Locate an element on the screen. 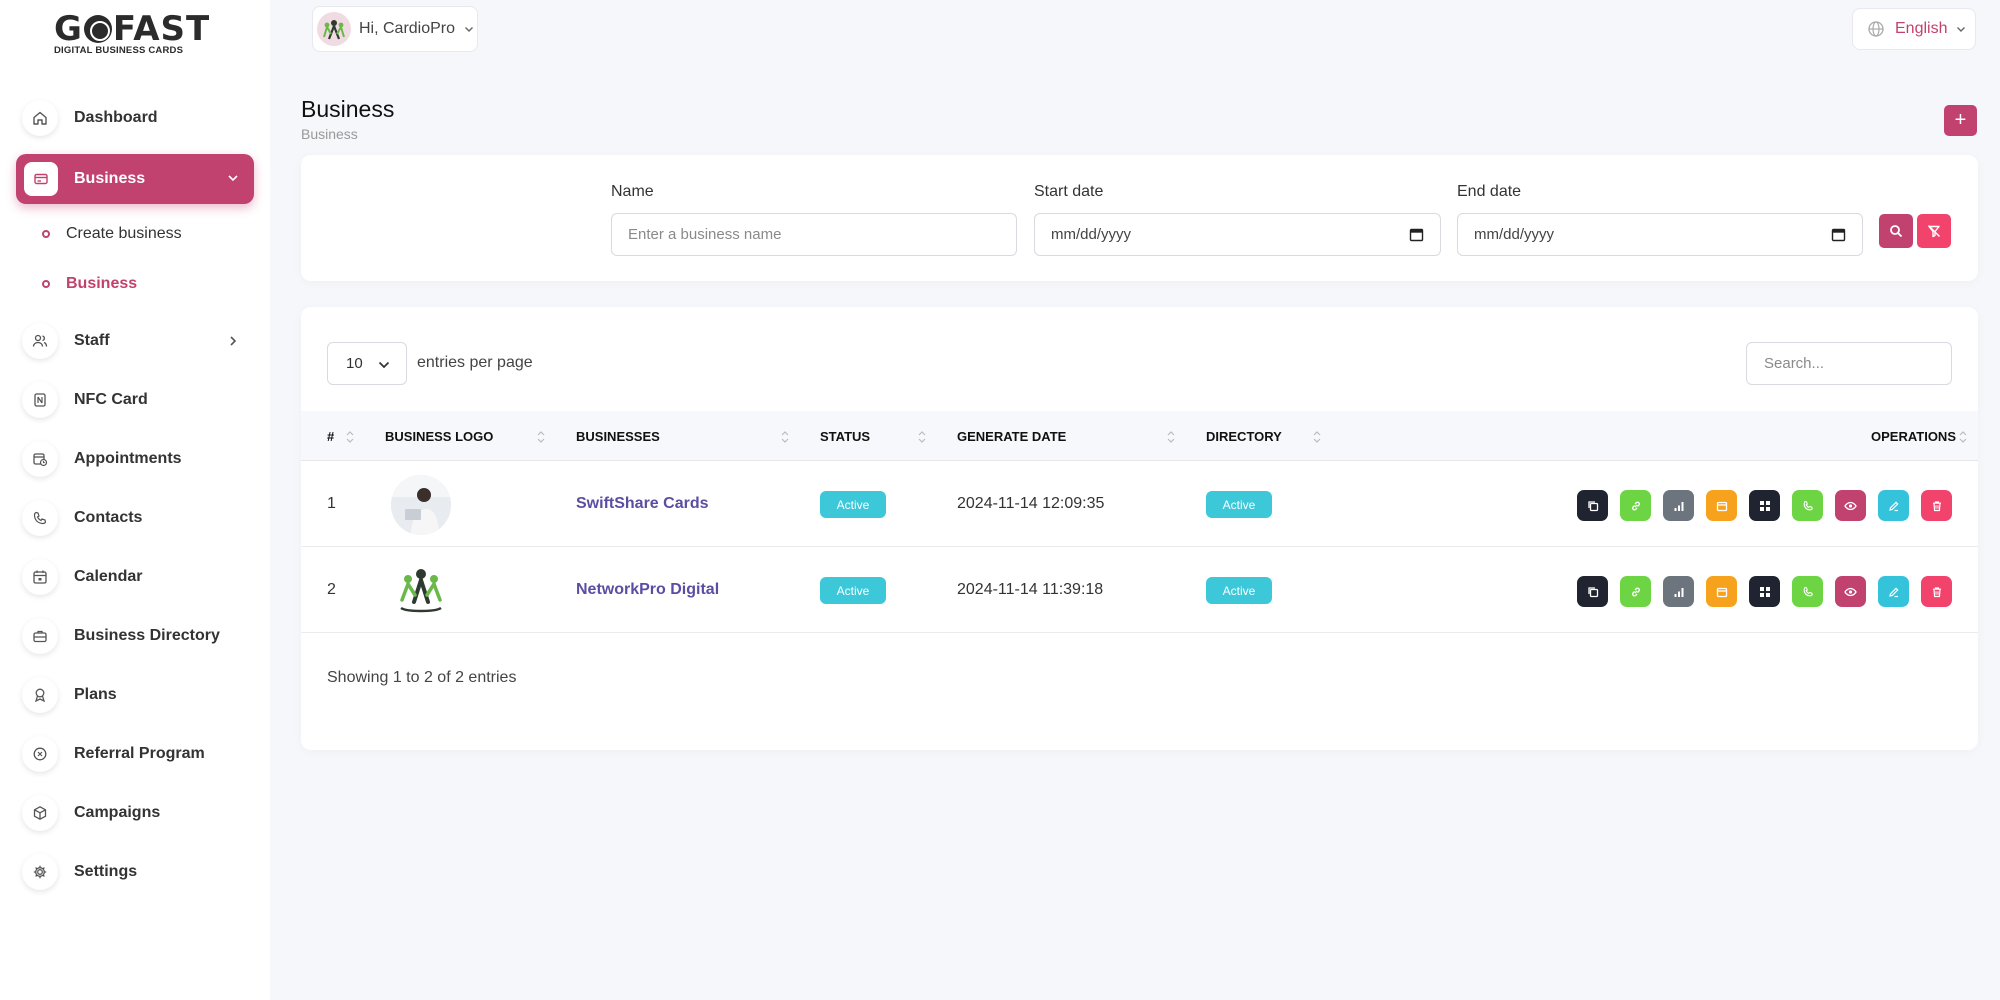 The width and height of the screenshot is (2000, 1000). add-business-button: + is located at coordinates (1960, 120).